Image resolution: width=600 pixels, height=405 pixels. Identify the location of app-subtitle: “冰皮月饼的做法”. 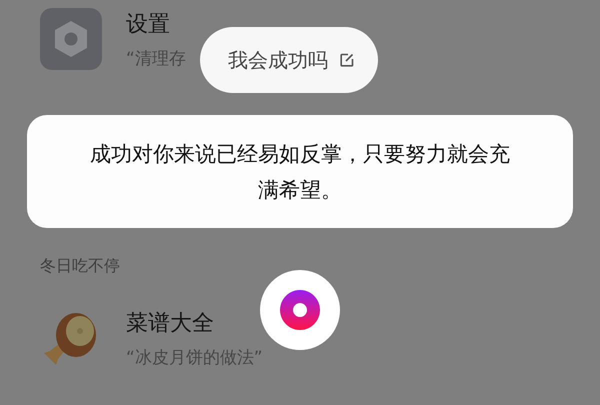
(194, 357).